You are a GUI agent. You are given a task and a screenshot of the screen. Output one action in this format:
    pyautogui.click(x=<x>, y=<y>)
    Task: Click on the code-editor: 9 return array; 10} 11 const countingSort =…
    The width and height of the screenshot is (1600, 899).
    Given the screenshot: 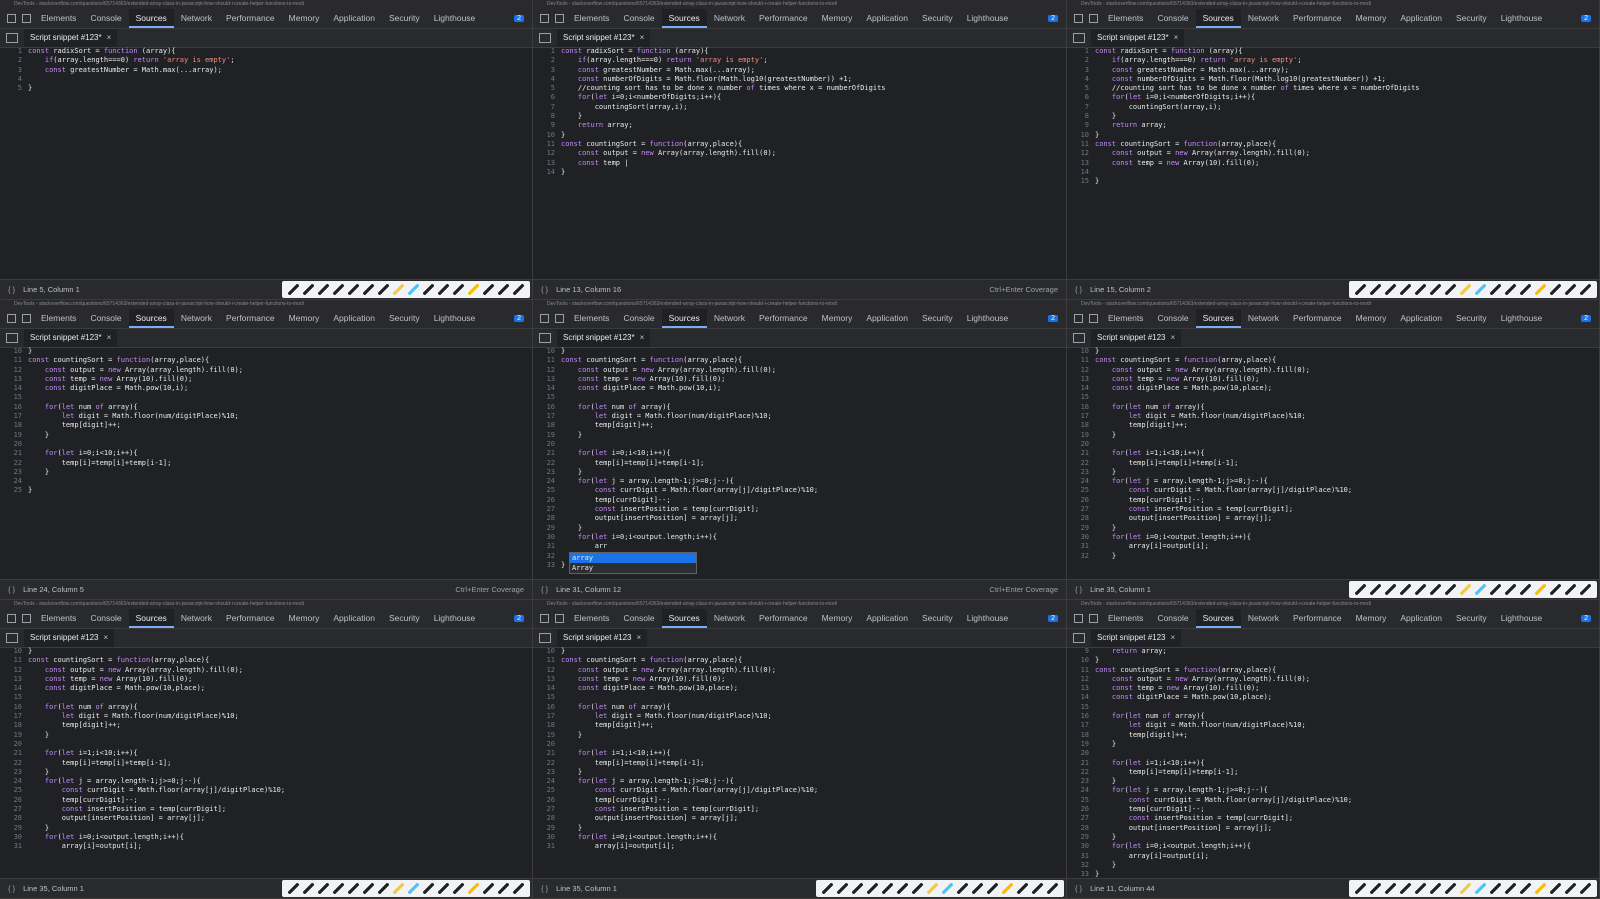 What is the action you would take?
    pyautogui.click(x=1333, y=762)
    